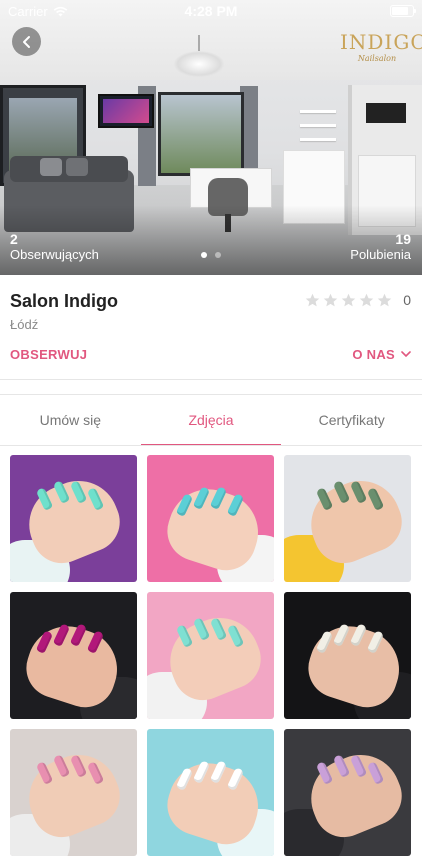 Image resolution: width=422 pixels, height=856 pixels. I want to click on battery-icon, so click(403, 11).